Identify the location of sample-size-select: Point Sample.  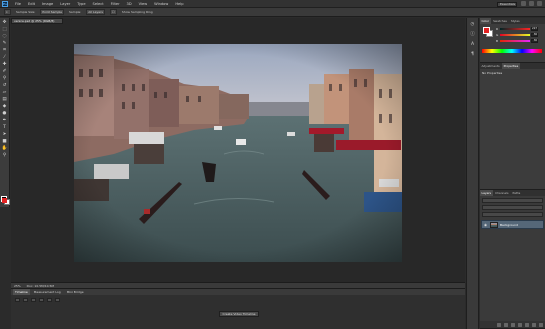
(52, 12).